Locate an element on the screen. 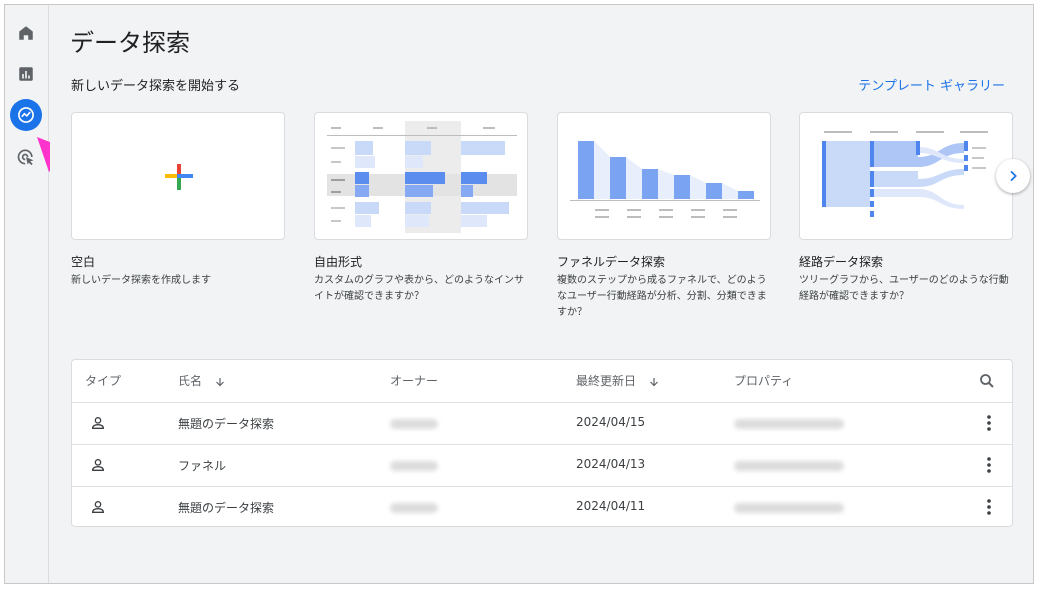  template-card-path is located at coordinates (906, 176).